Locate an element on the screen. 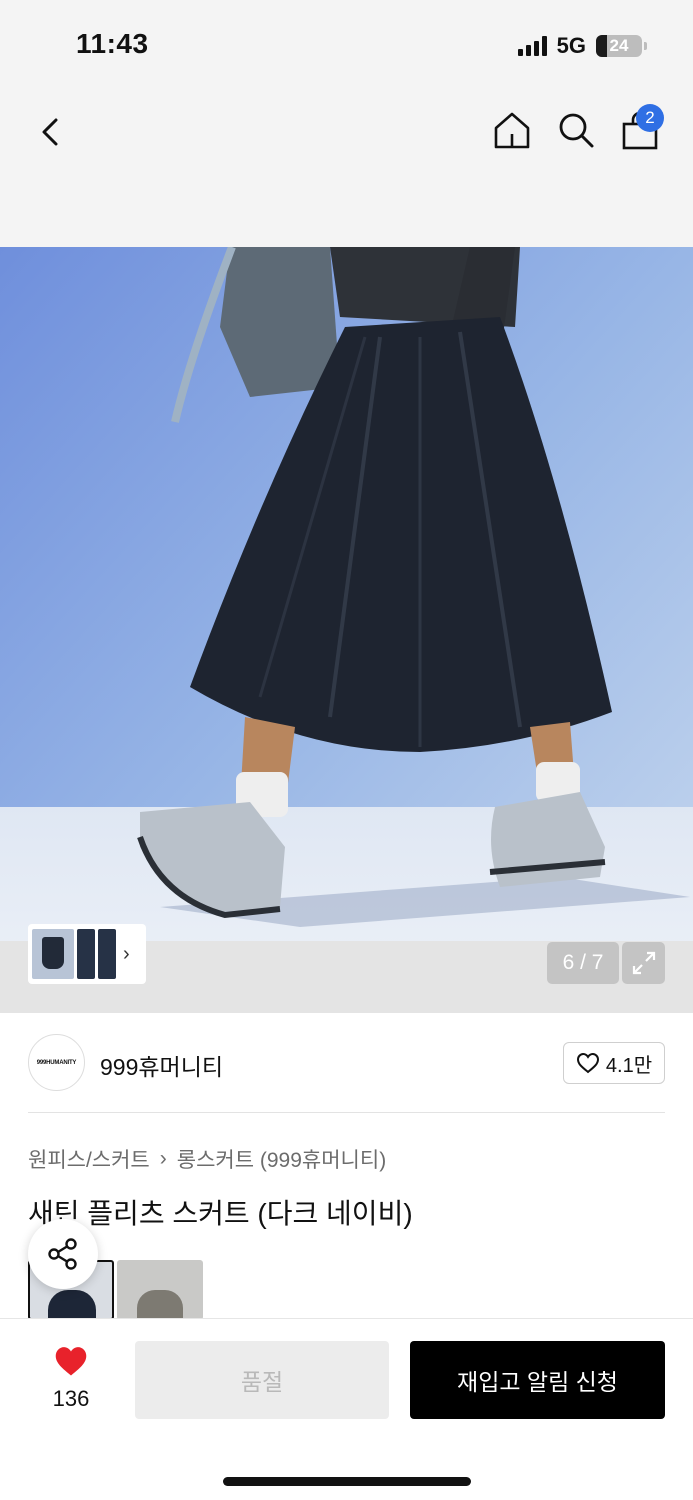 The image size is (693, 1500). heart-filled-icon is located at coordinates (71, 1361).